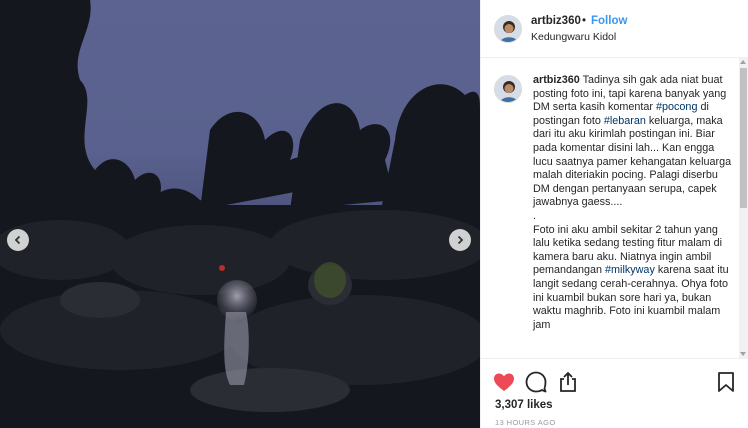 The width and height of the screenshot is (748, 428). Describe the element at coordinates (676, 107) in the screenshot. I see `hashtag-link: #pocong` at that location.